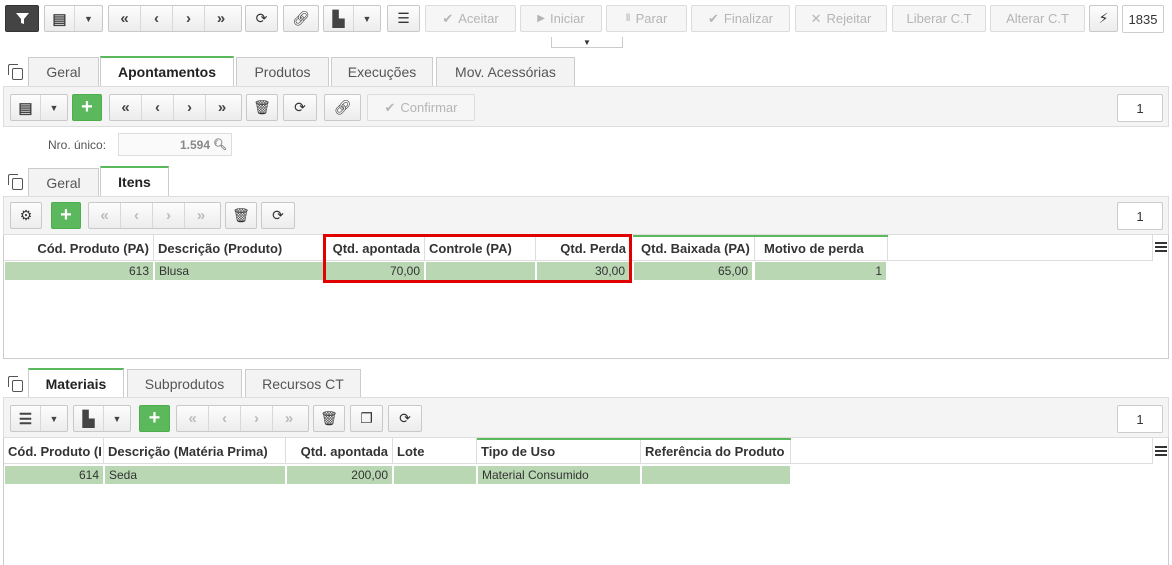 The height and width of the screenshot is (565, 1172). What do you see at coordinates (239, 248) in the screenshot?
I see `col-header: Descrição (Produto)` at bounding box center [239, 248].